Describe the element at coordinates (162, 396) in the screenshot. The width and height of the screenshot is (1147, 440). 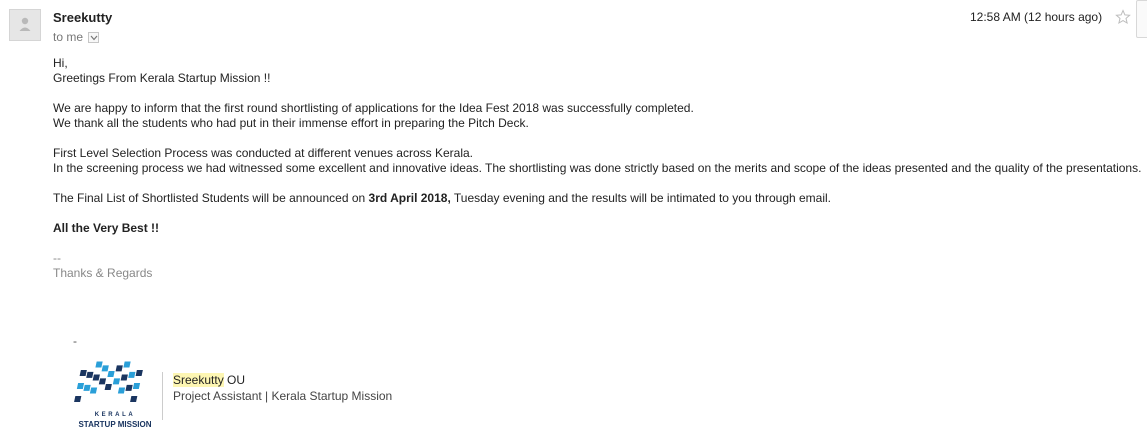
I see `signature-divider` at that location.